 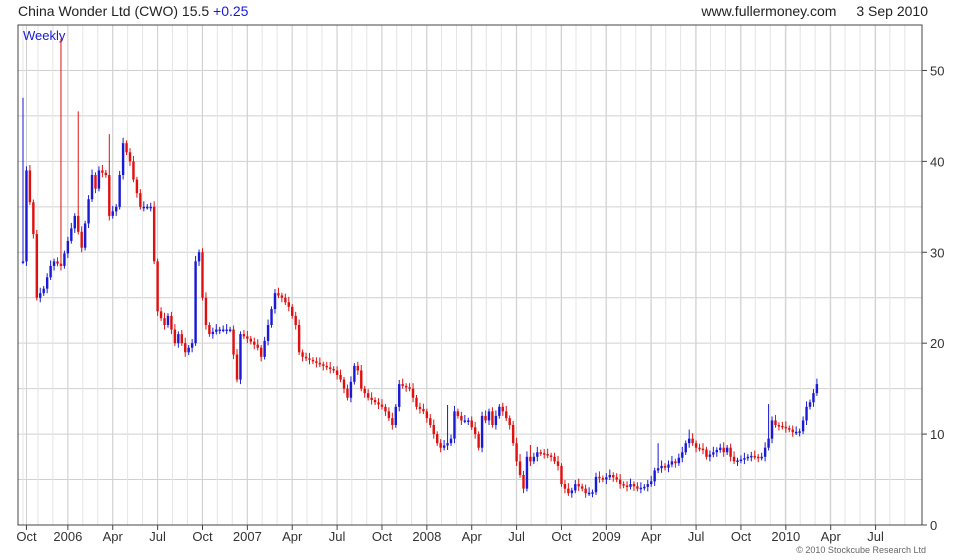 What do you see at coordinates (26, 536) in the screenshot?
I see `x-tick-label: Oct` at bounding box center [26, 536].